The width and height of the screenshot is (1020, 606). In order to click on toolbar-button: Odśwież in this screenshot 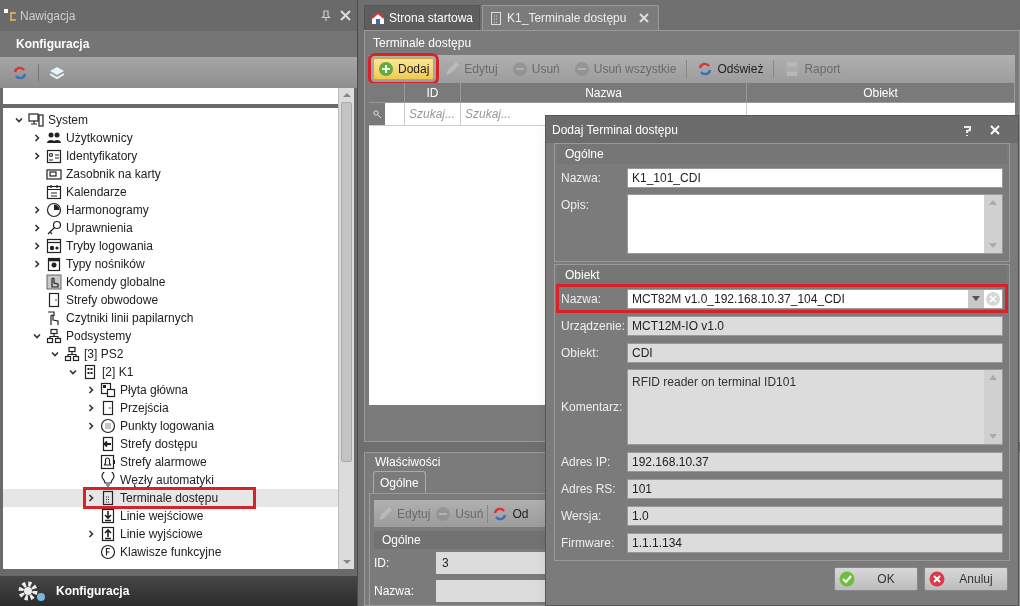, I will do `click(730, 69)`.